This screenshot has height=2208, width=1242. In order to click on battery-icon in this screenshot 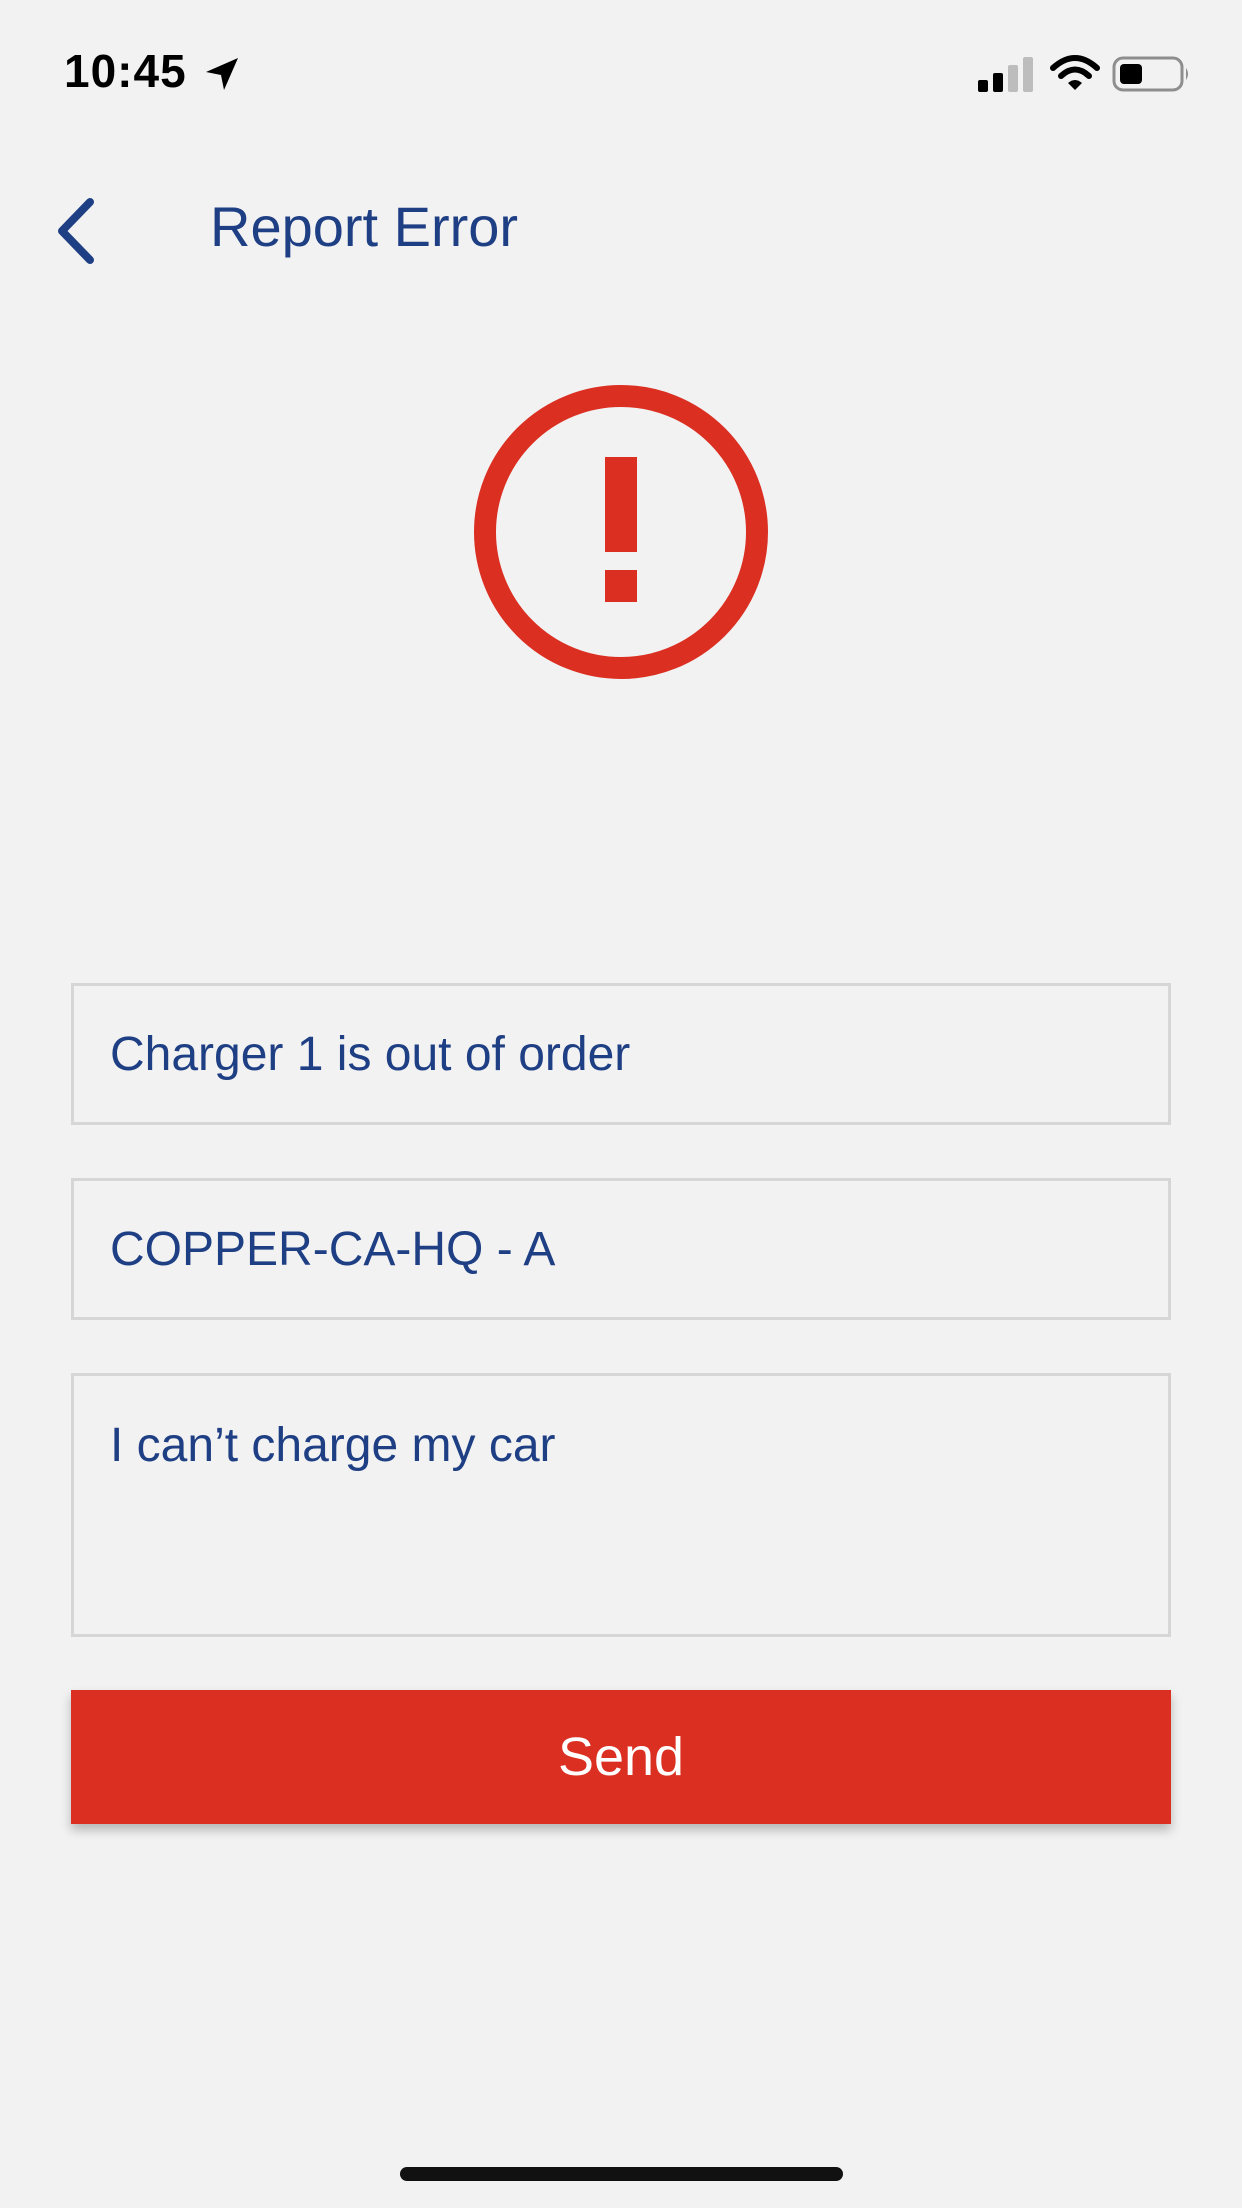, I will do `click(1150, 74)`.